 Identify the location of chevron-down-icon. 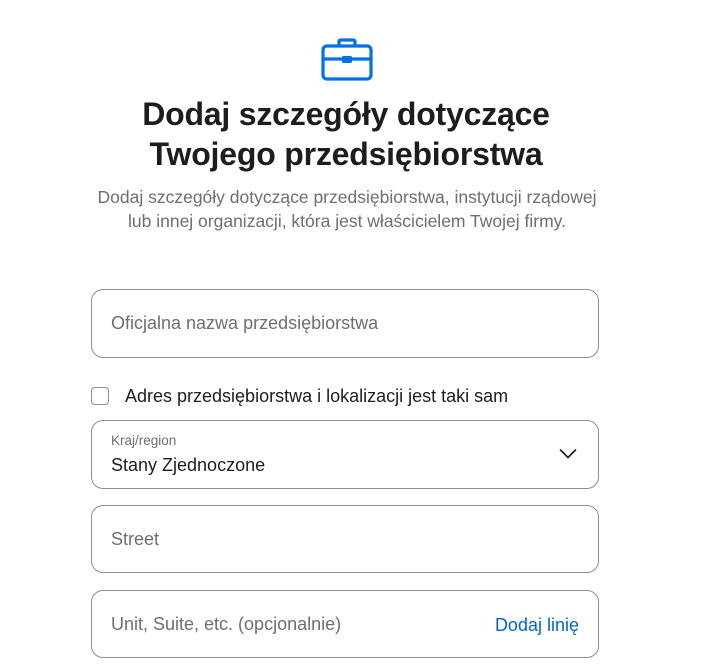
(568, 454).